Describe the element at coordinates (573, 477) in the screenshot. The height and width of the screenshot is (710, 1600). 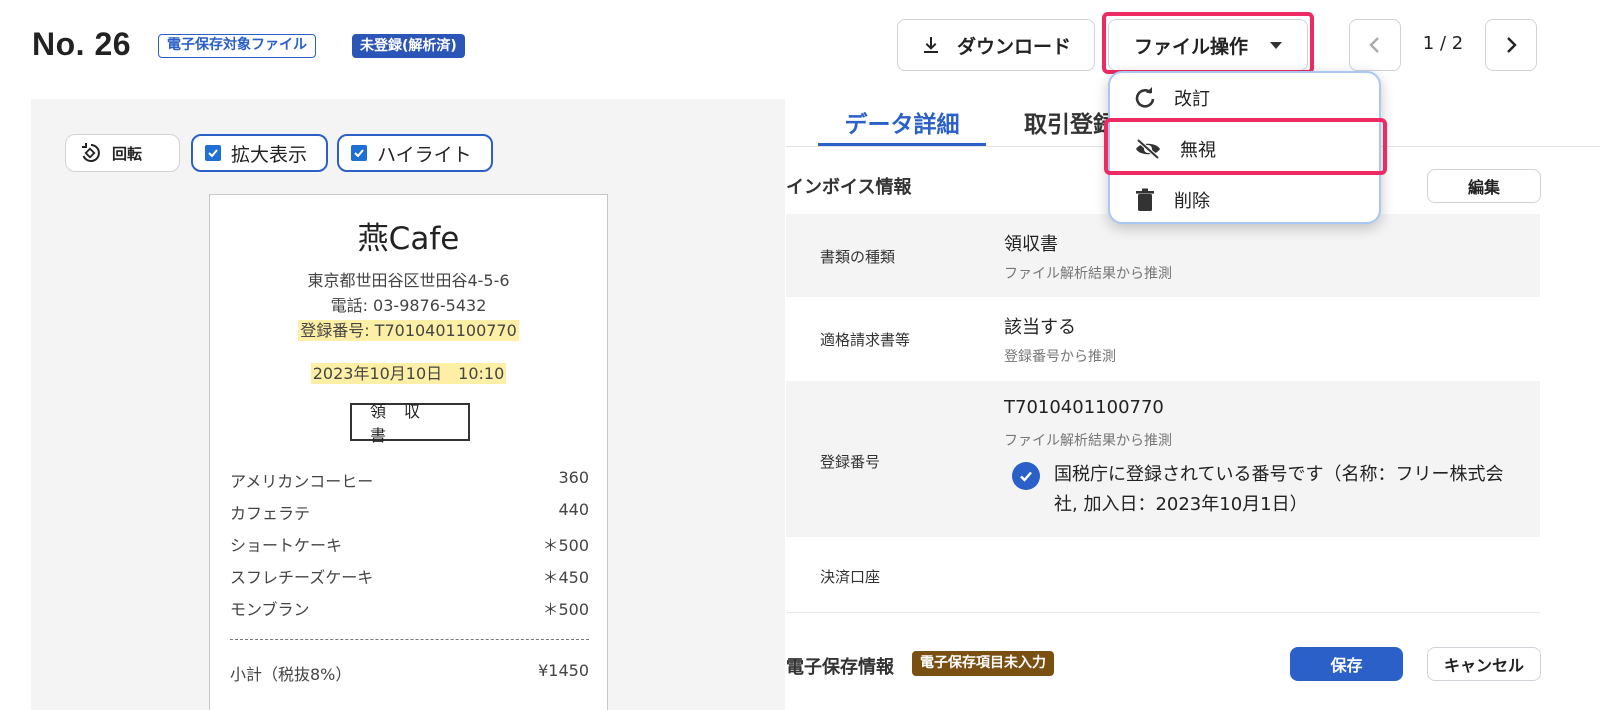
I see `receipt-item-price: 360` at that location.